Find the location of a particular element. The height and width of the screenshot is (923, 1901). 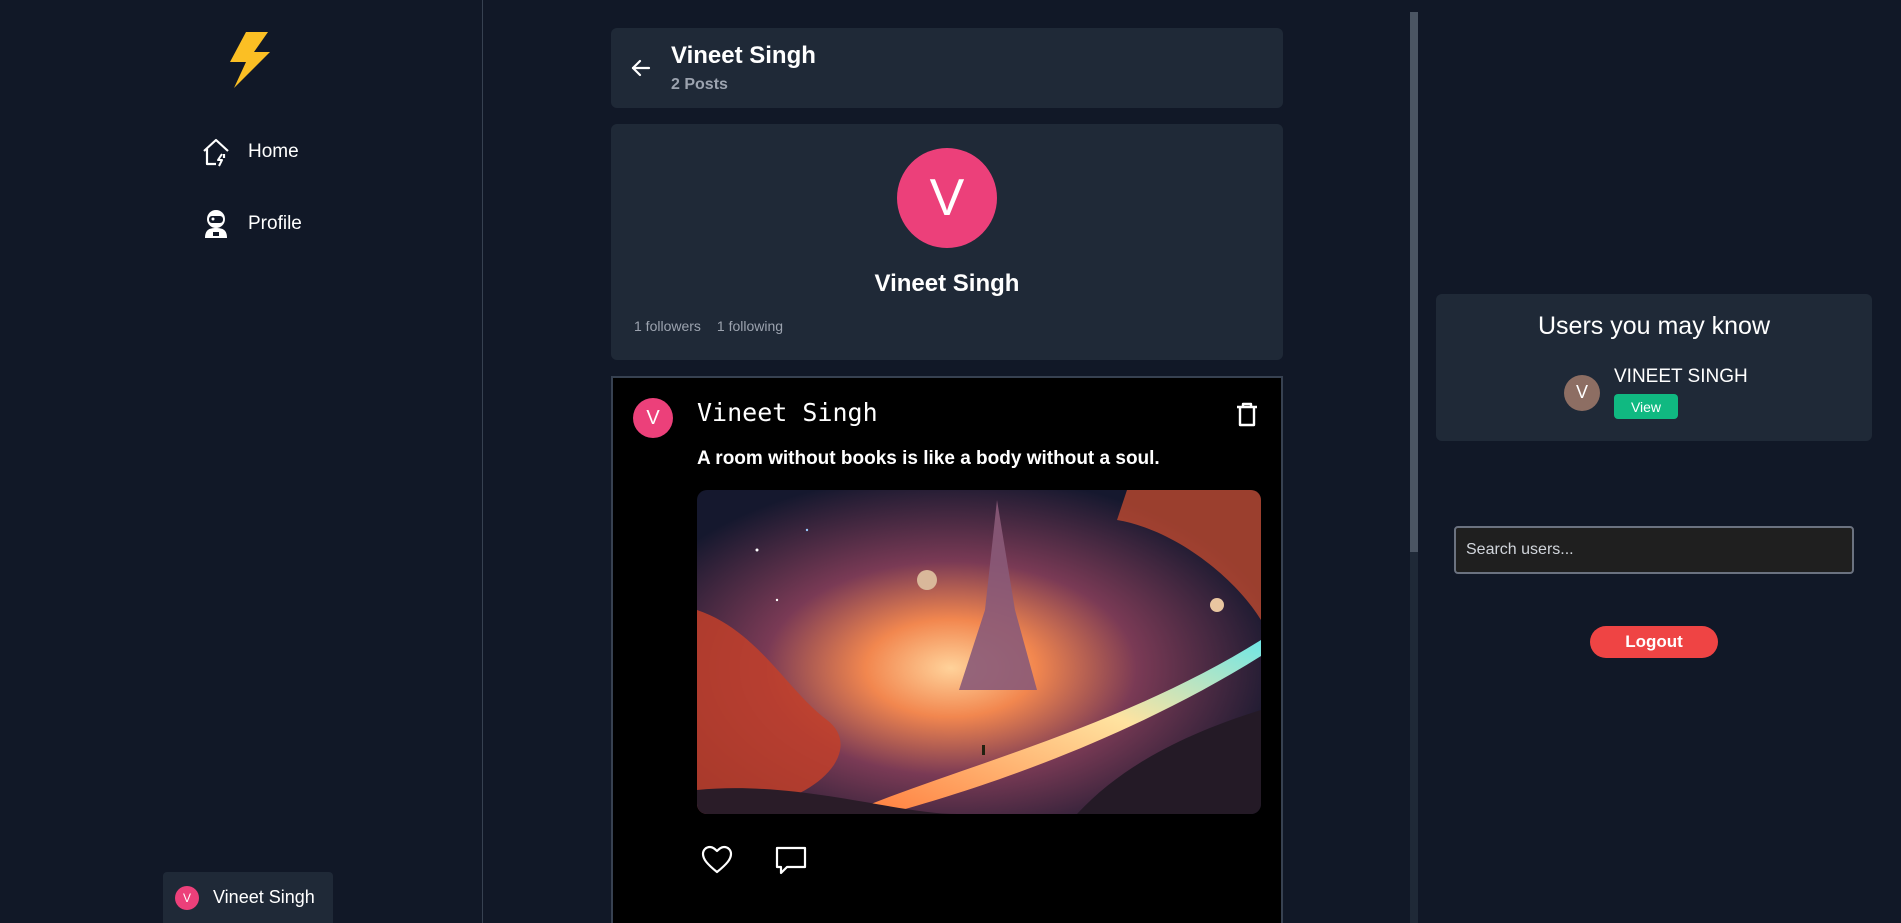

current-user-chip: V Vineet Singh is located at coordinates (248, 897).